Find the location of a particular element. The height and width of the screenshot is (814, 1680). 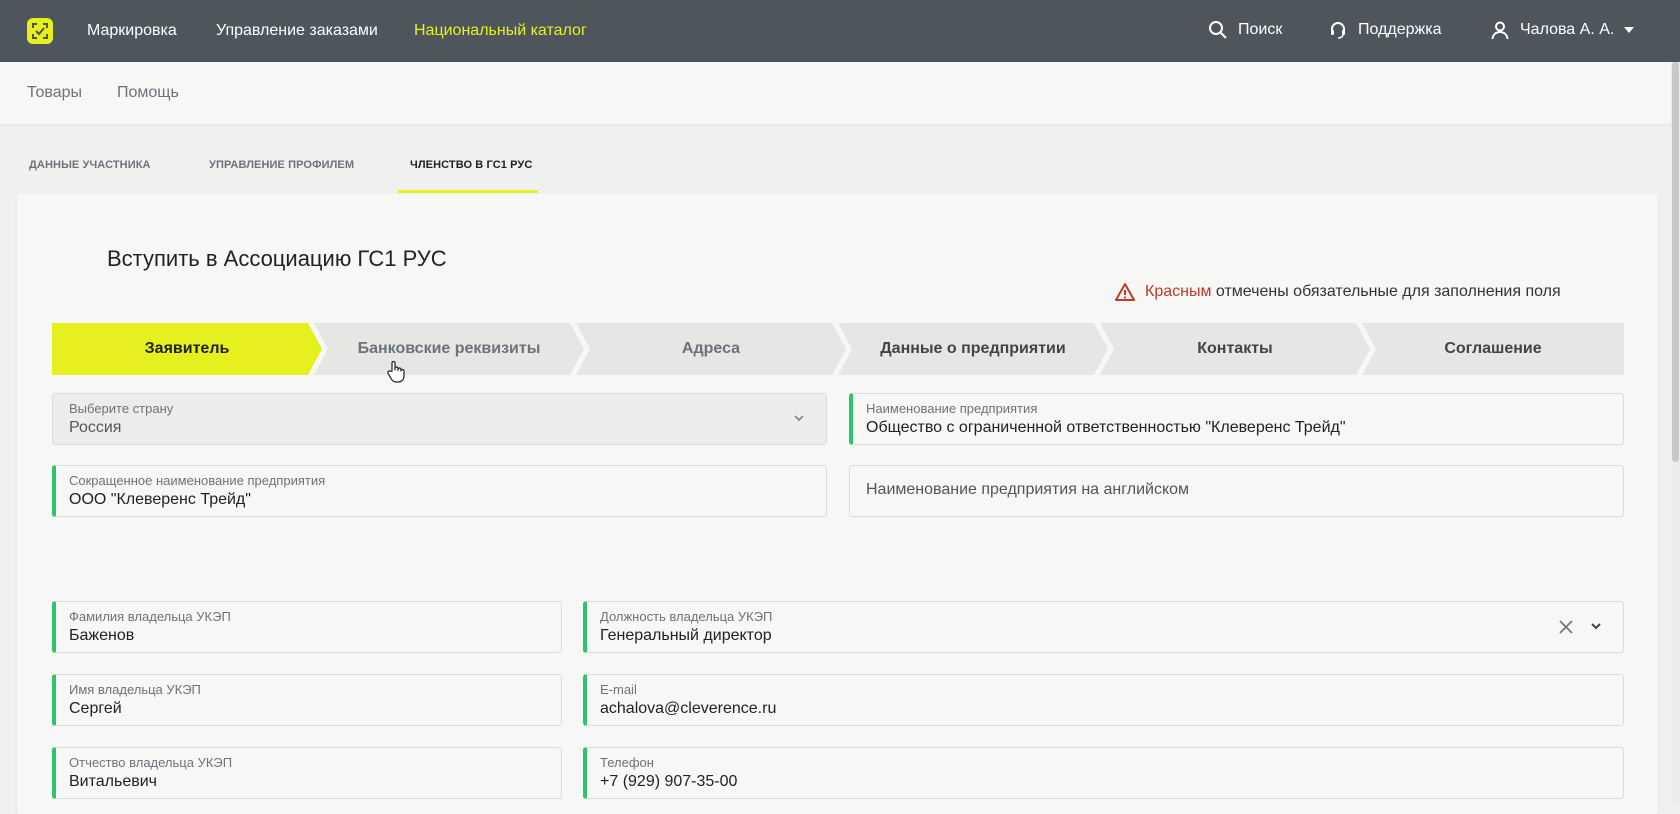

surname-value: Баженов is located at coordinates (102, 635).